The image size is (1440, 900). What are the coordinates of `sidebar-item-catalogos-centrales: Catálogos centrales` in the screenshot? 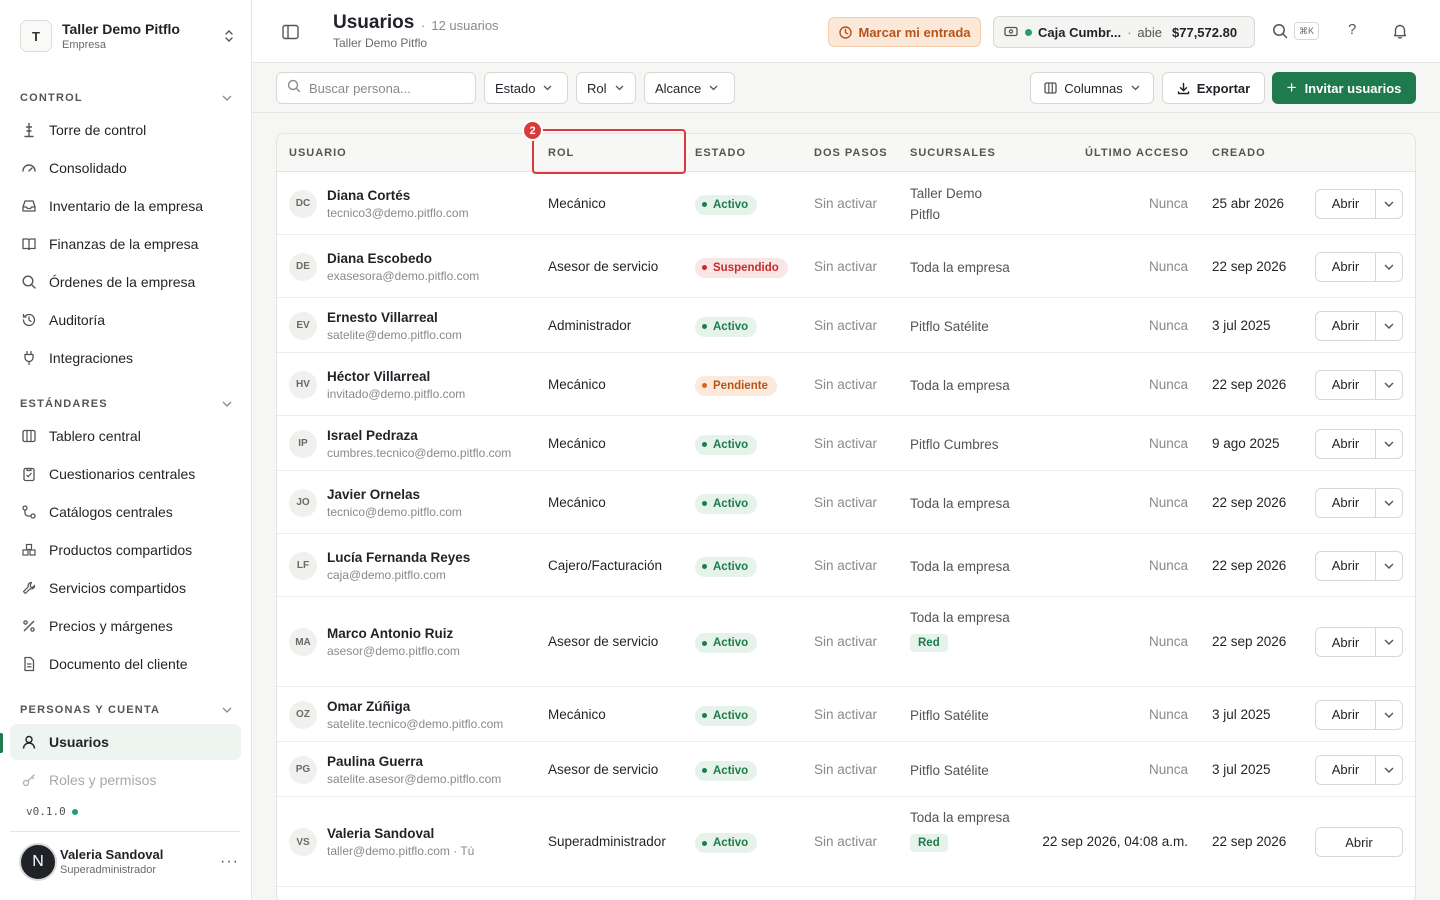 It's located at (125, 512).